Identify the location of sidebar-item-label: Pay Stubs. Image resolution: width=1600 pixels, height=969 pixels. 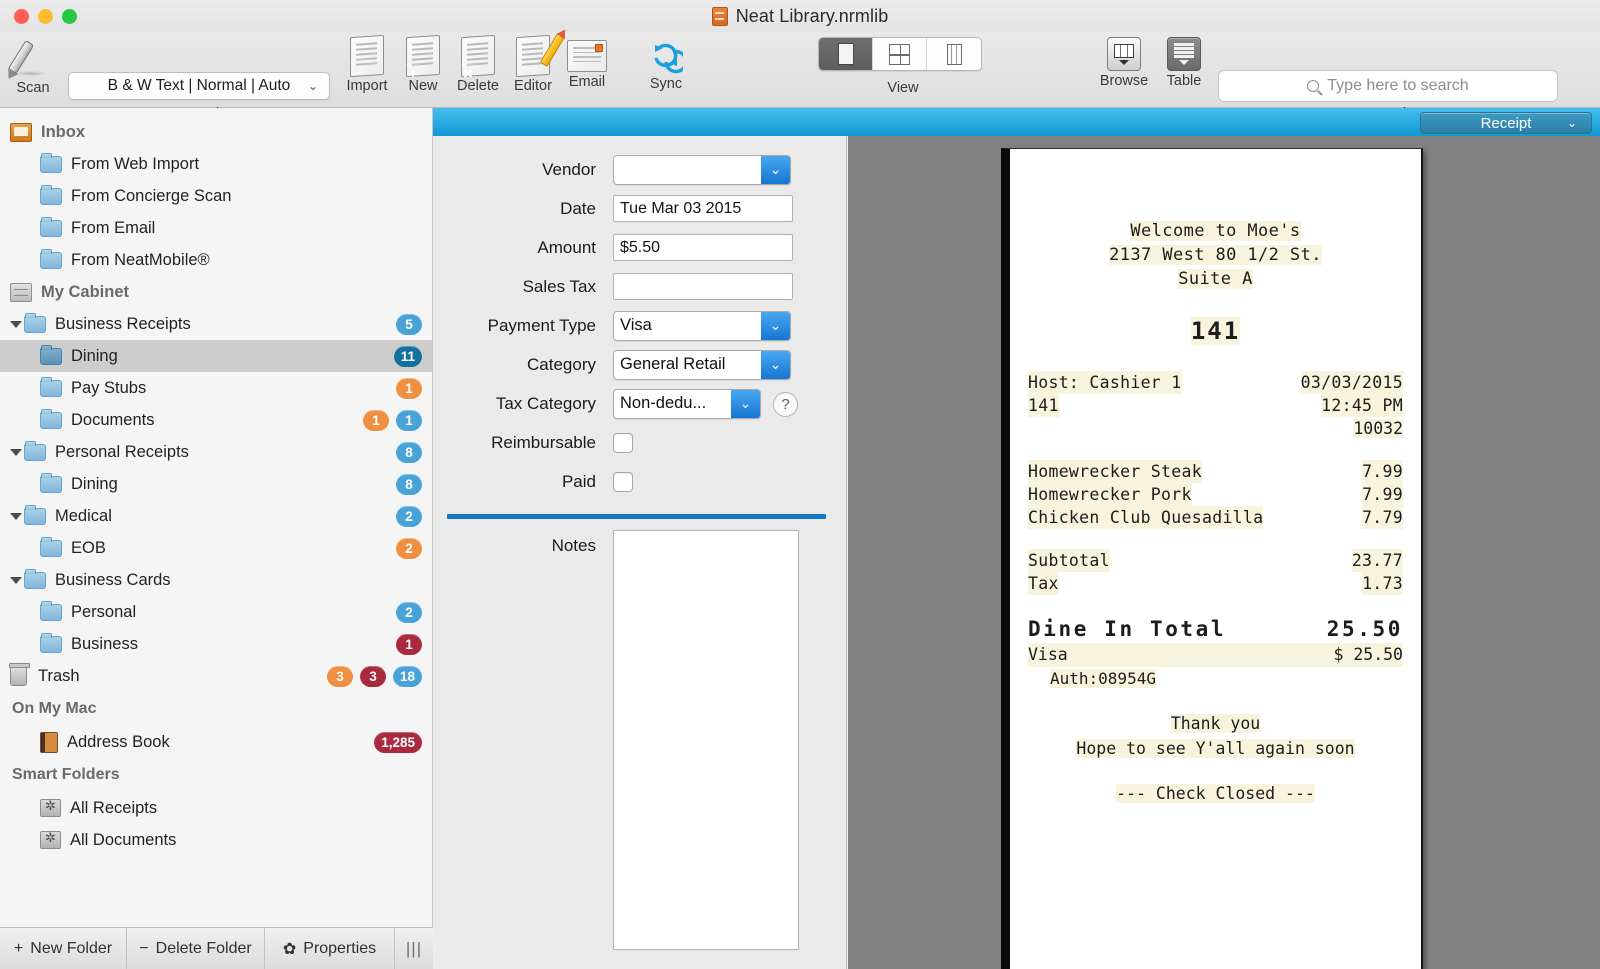
(109, 387).